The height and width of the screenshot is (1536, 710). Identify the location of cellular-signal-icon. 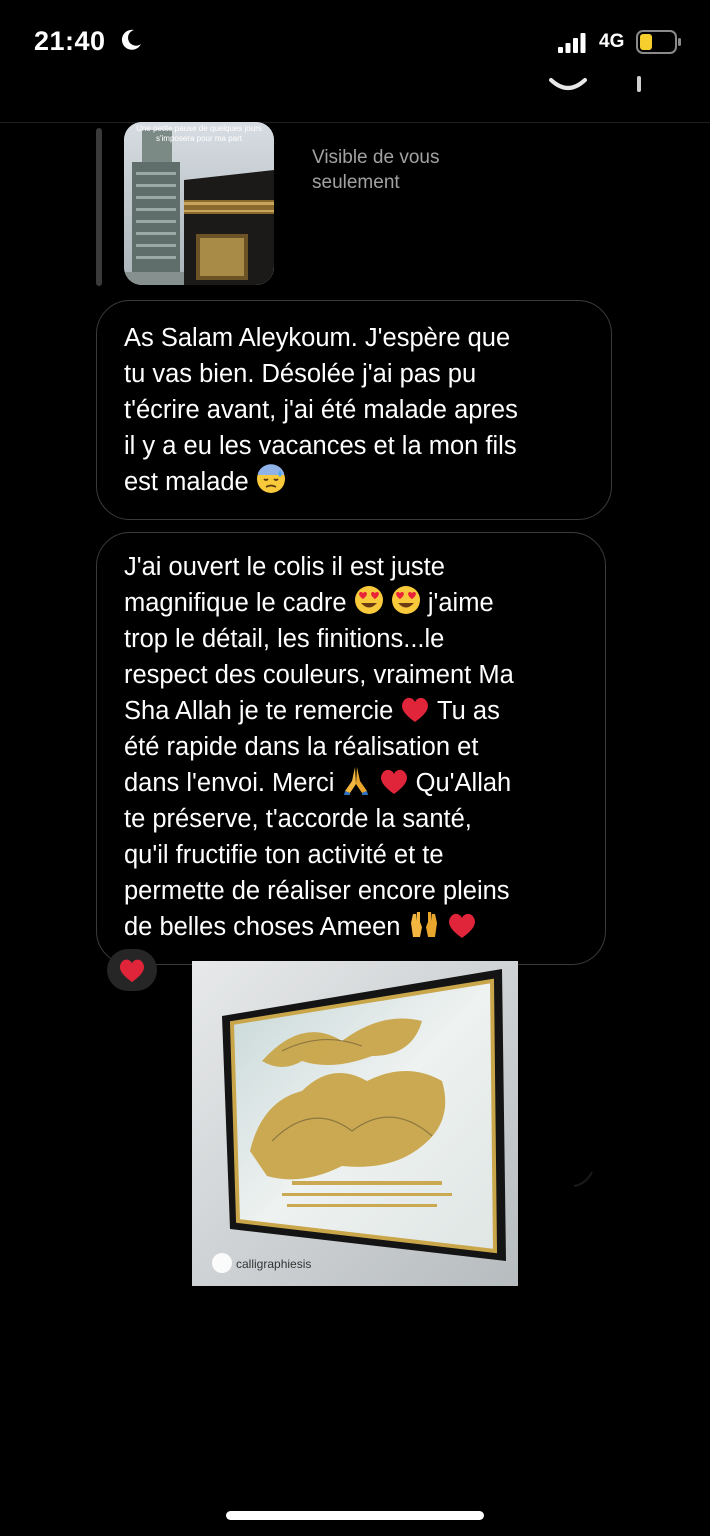
(572, 43).